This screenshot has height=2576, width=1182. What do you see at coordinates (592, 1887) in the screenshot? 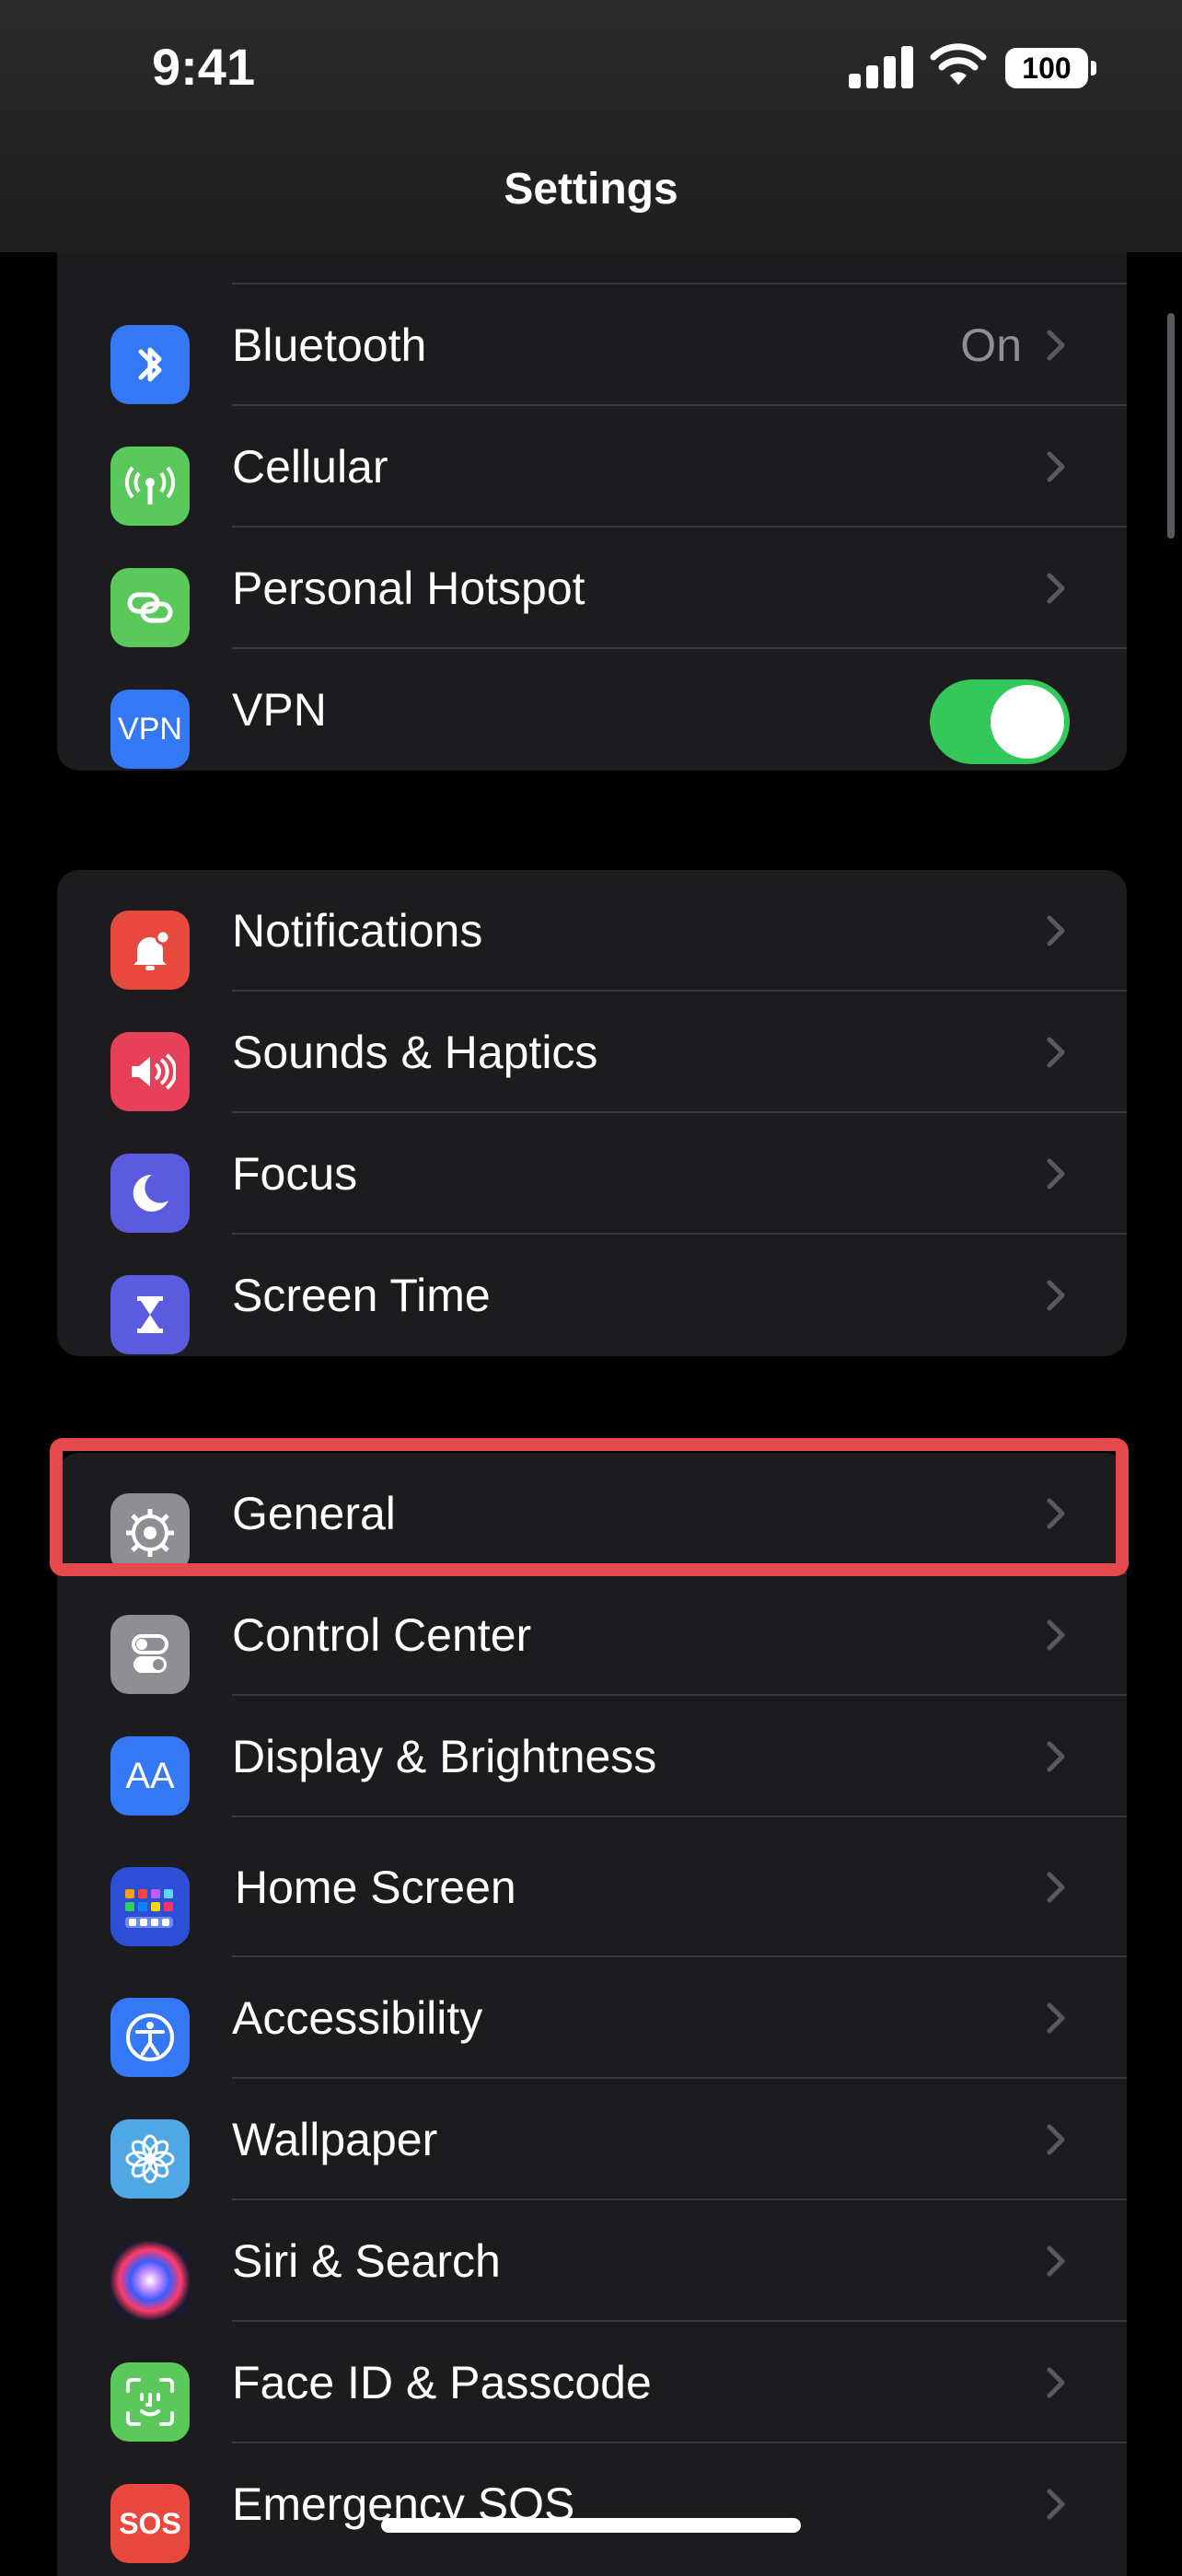
I see `settings-row-home-screen: Home Screen` at bounding box center [592, 1887].